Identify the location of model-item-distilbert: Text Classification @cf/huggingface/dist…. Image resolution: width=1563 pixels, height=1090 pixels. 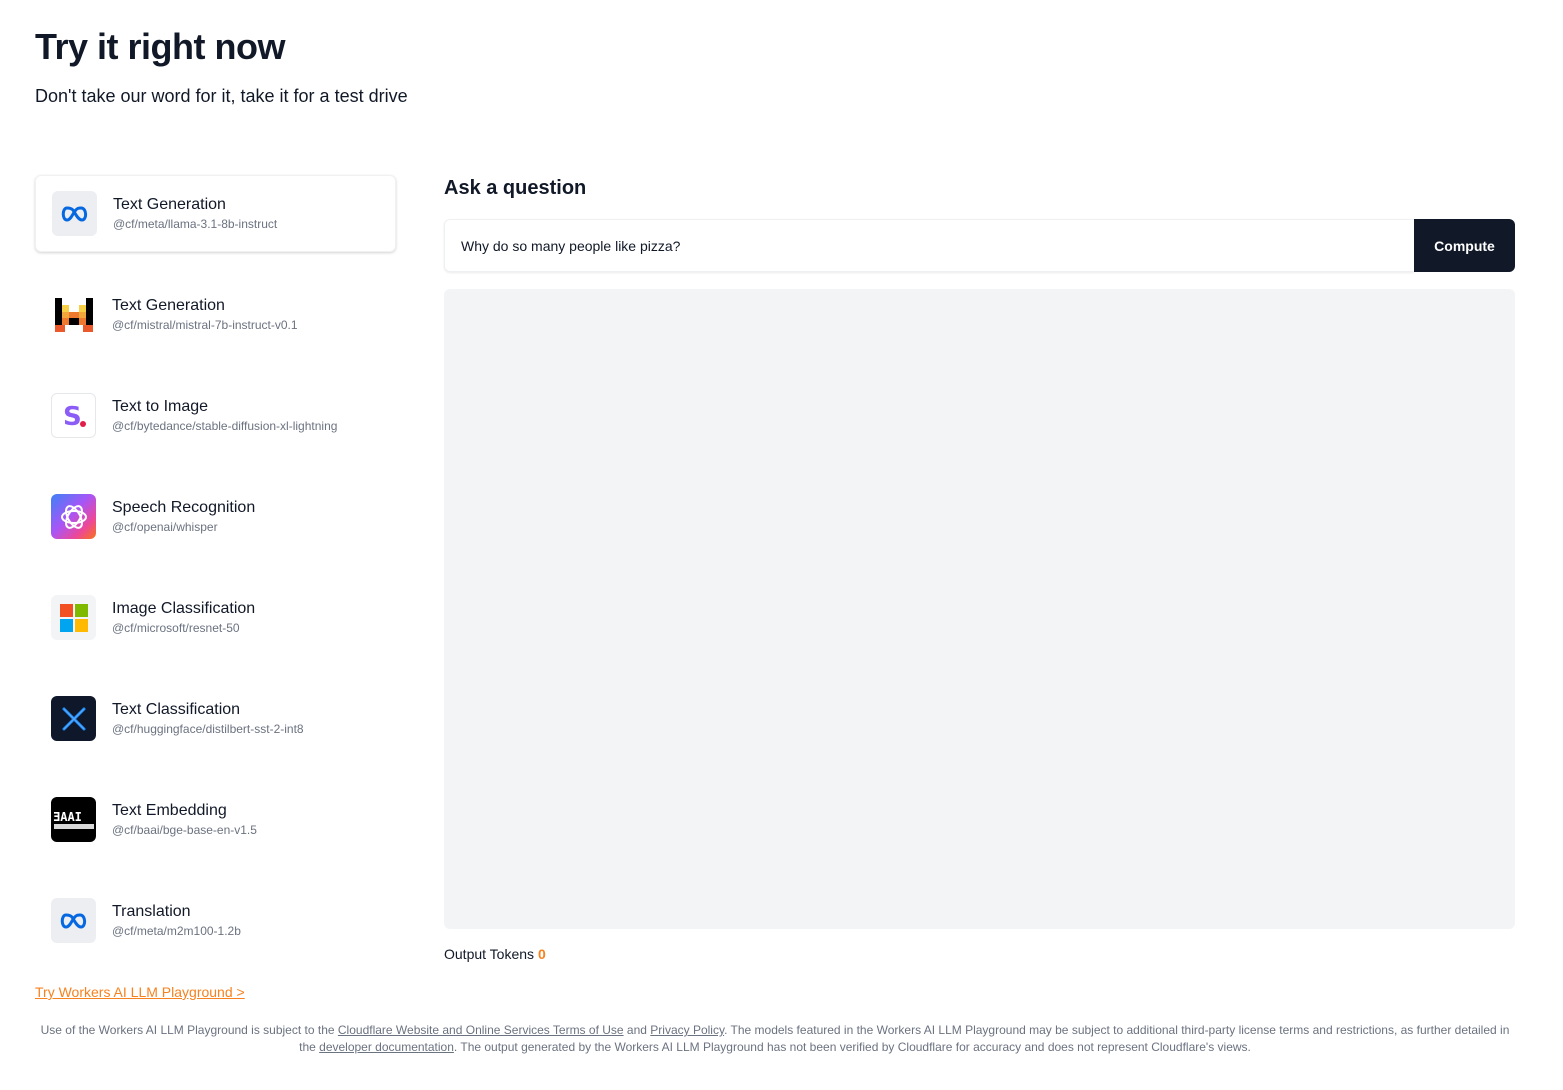
(215, 718).